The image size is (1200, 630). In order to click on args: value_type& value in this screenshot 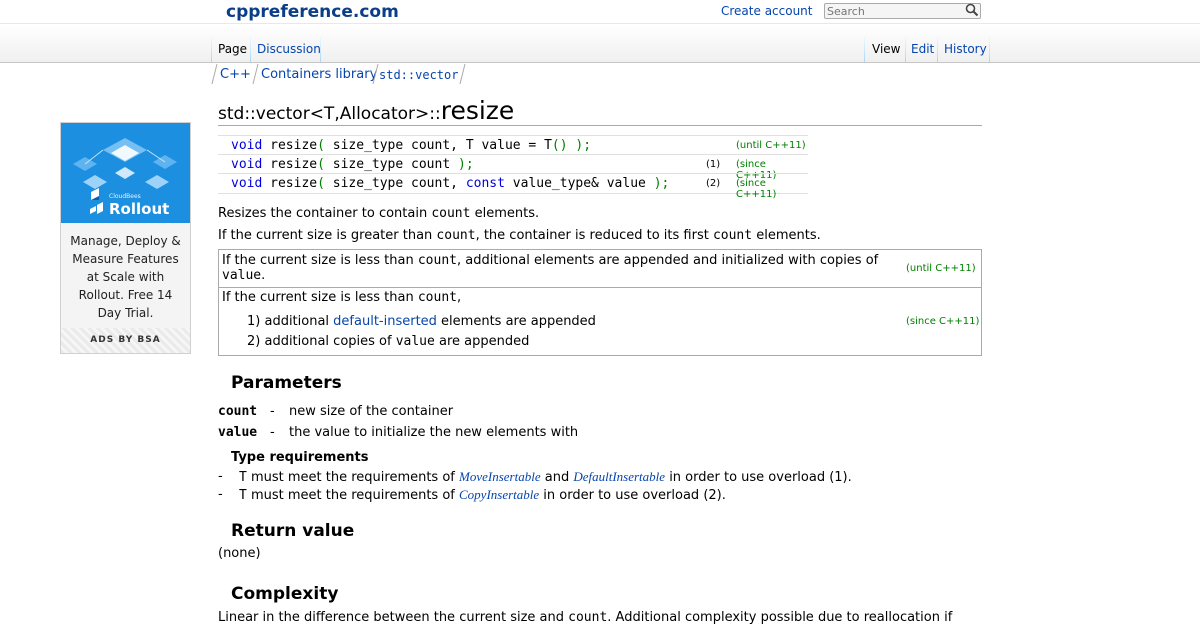, I will do `click(579, 183)`.